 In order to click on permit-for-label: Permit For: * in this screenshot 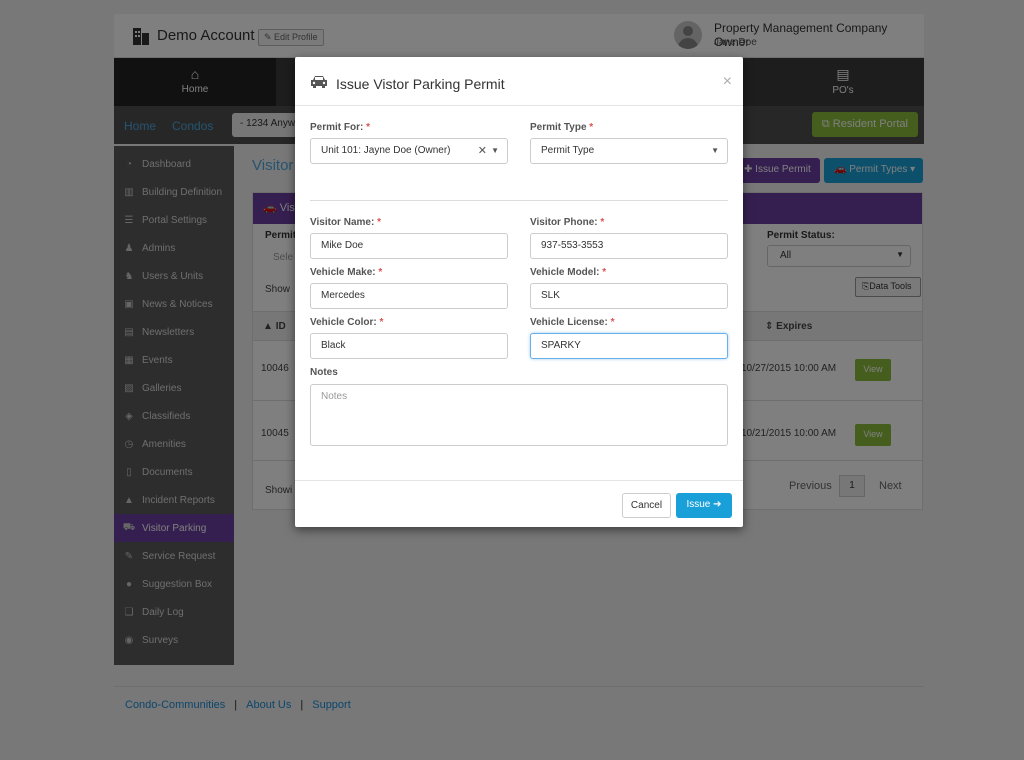, I will do `click(340, 127)`.